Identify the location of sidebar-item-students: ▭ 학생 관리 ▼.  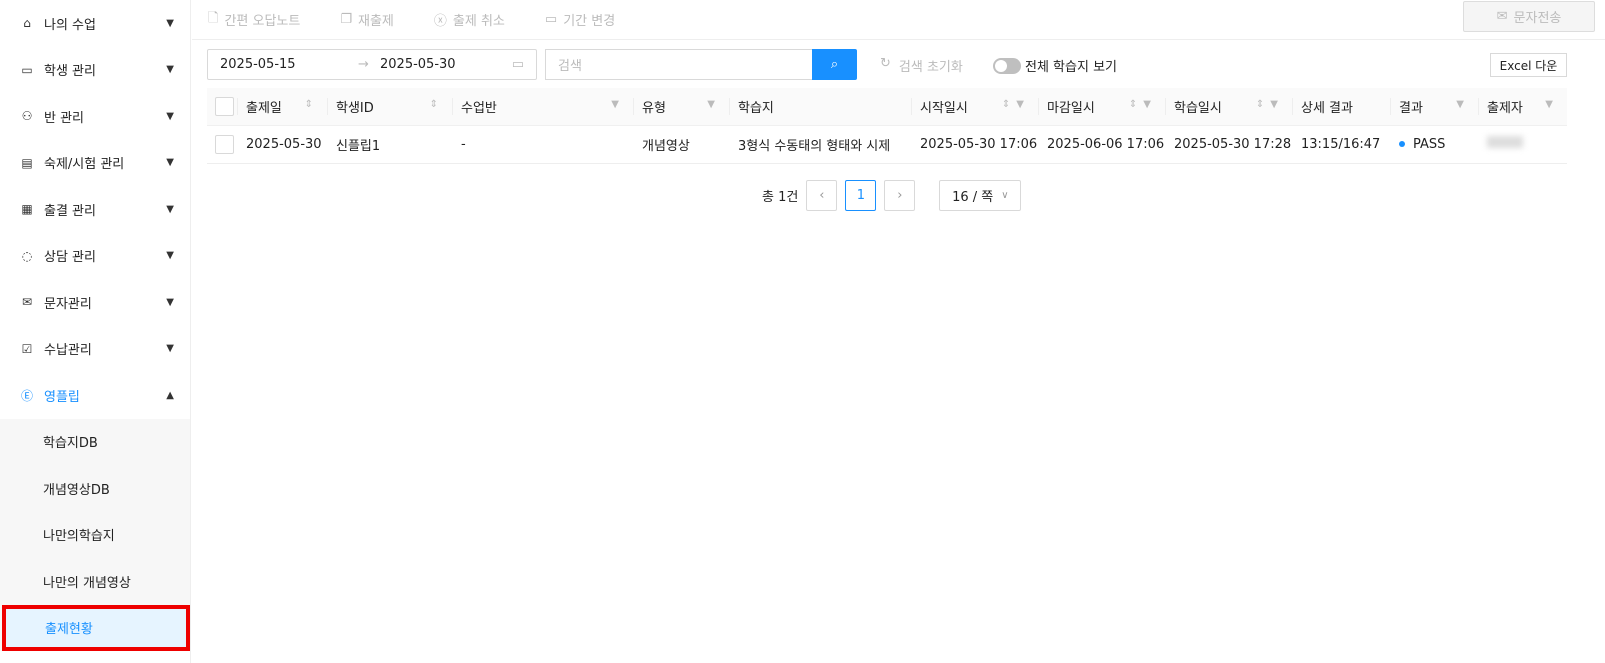
(95, 70).